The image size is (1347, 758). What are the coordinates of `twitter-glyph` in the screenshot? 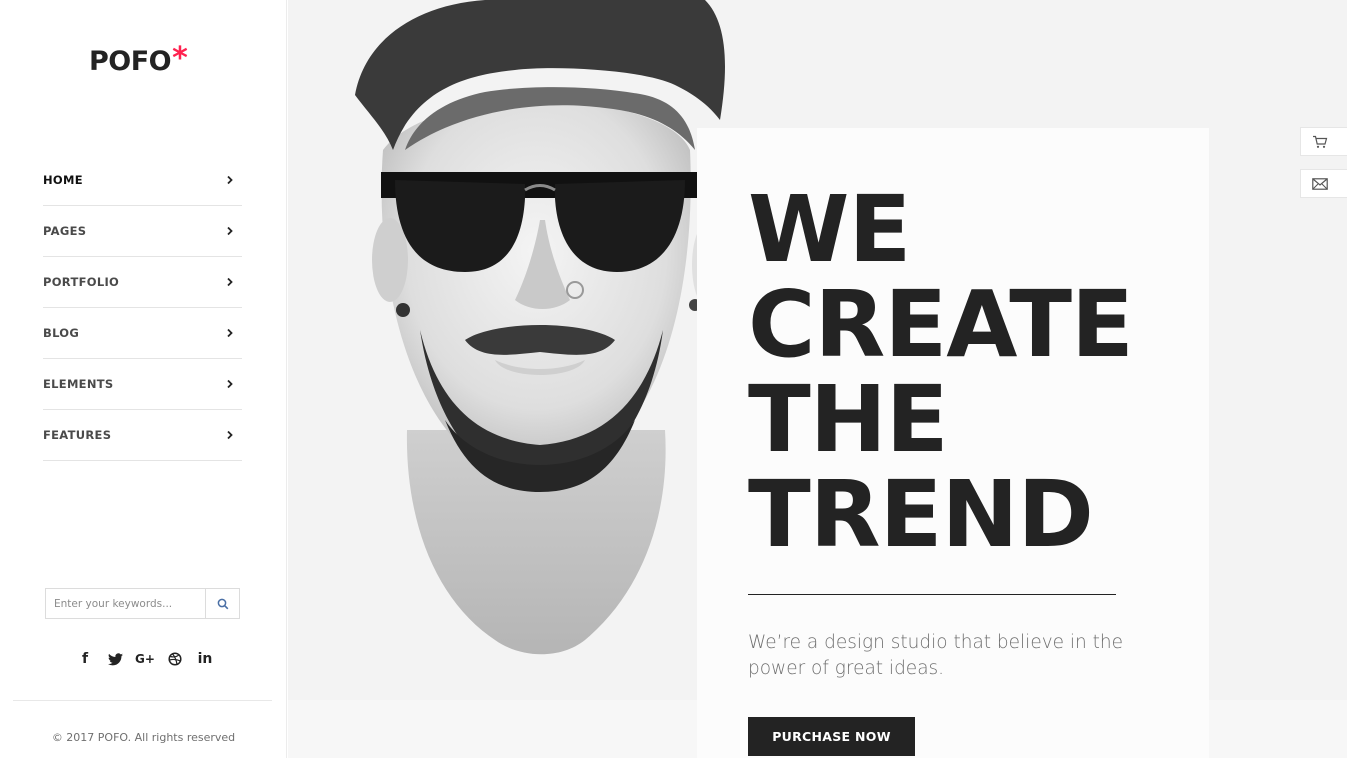 It's located at (115, 658).